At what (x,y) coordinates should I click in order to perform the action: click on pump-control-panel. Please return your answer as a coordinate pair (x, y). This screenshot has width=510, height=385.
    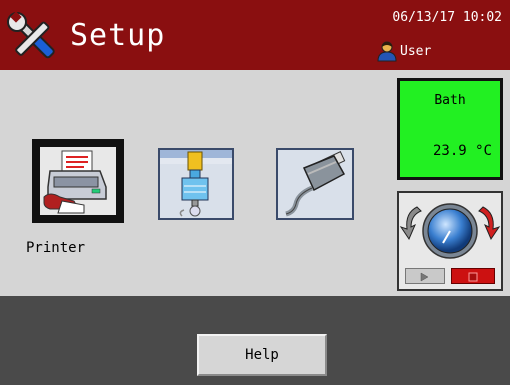
    Looking at the image, I should click on (450, 241).